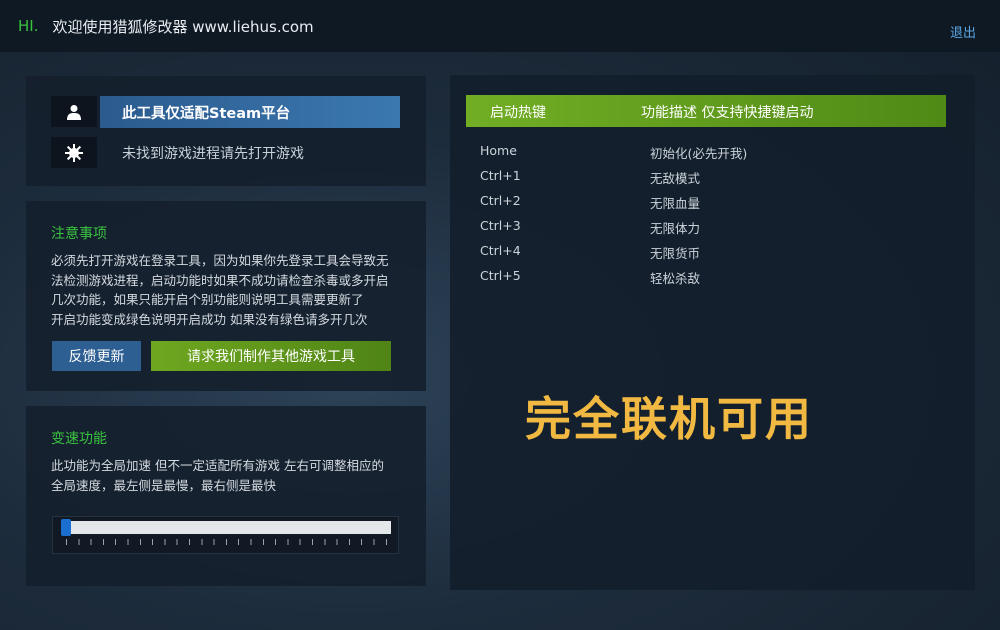 The width and height of the screenshot is (1000, 630). Describe the element at coordinates (227, 542) in the screenshot. I see `slider-ticks` at that location.